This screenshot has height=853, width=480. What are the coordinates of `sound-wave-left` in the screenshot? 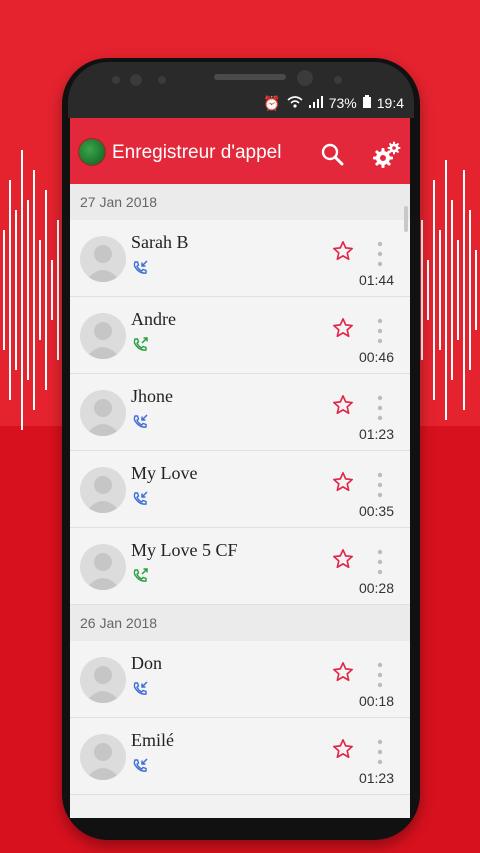 It's located at (31, 290).